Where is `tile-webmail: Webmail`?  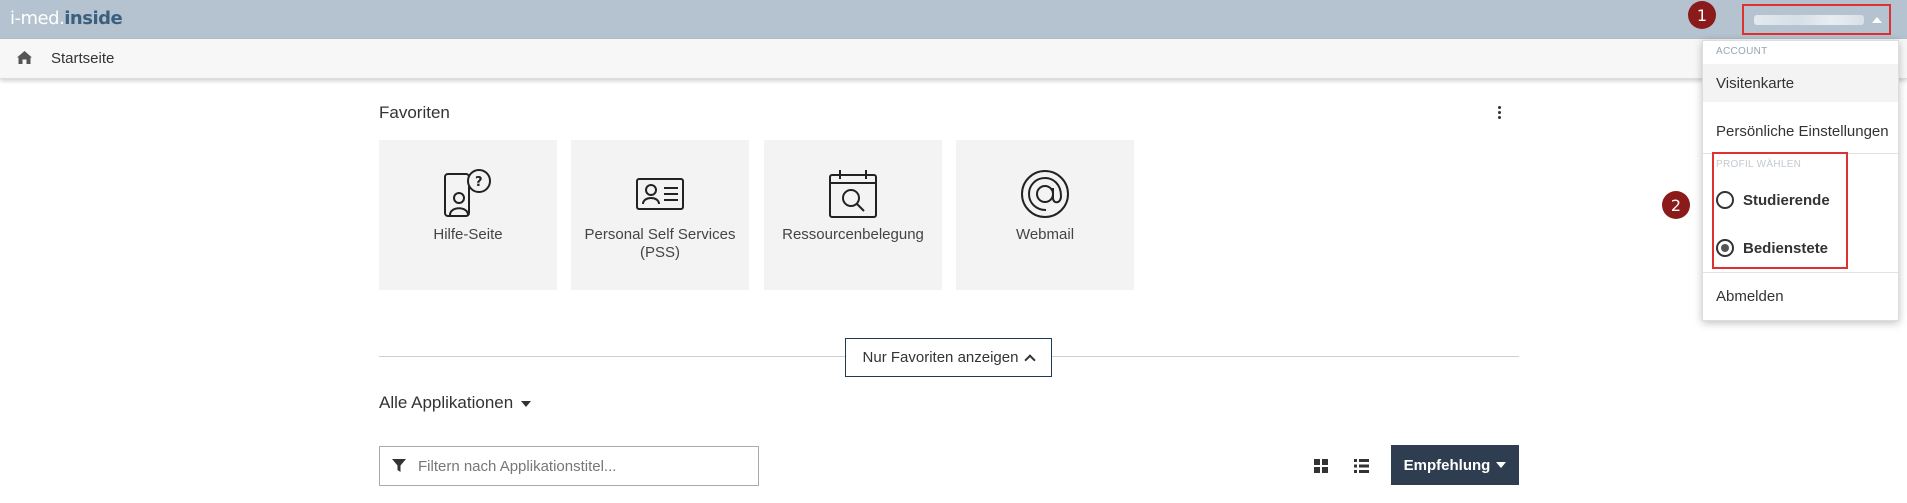 tile-webmail: Webmail is located at coordinates (1045, 215).